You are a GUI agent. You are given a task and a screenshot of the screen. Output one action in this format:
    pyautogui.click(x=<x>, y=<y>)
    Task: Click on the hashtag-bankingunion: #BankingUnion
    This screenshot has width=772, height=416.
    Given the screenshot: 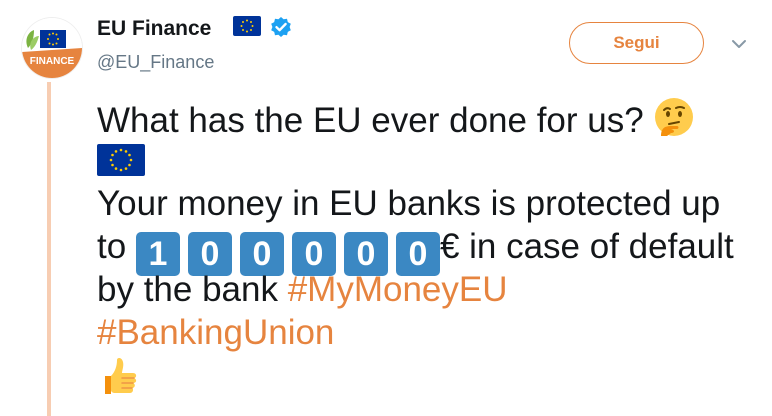 What is the action you would take?
    pyautogui.click(x=215, y=332)
    